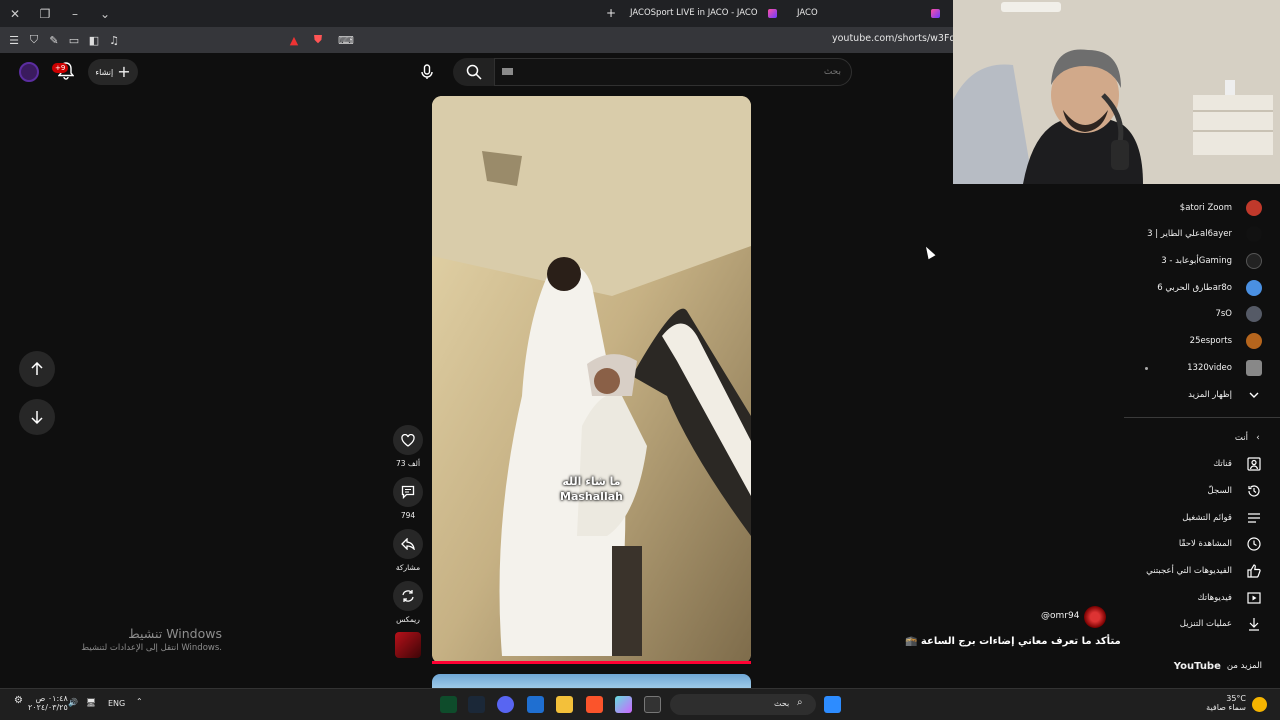  I want to click on clock: ٠١:٤٨ ص ٢٠٢٤/٠٣/٢٥, so click(48, 703).